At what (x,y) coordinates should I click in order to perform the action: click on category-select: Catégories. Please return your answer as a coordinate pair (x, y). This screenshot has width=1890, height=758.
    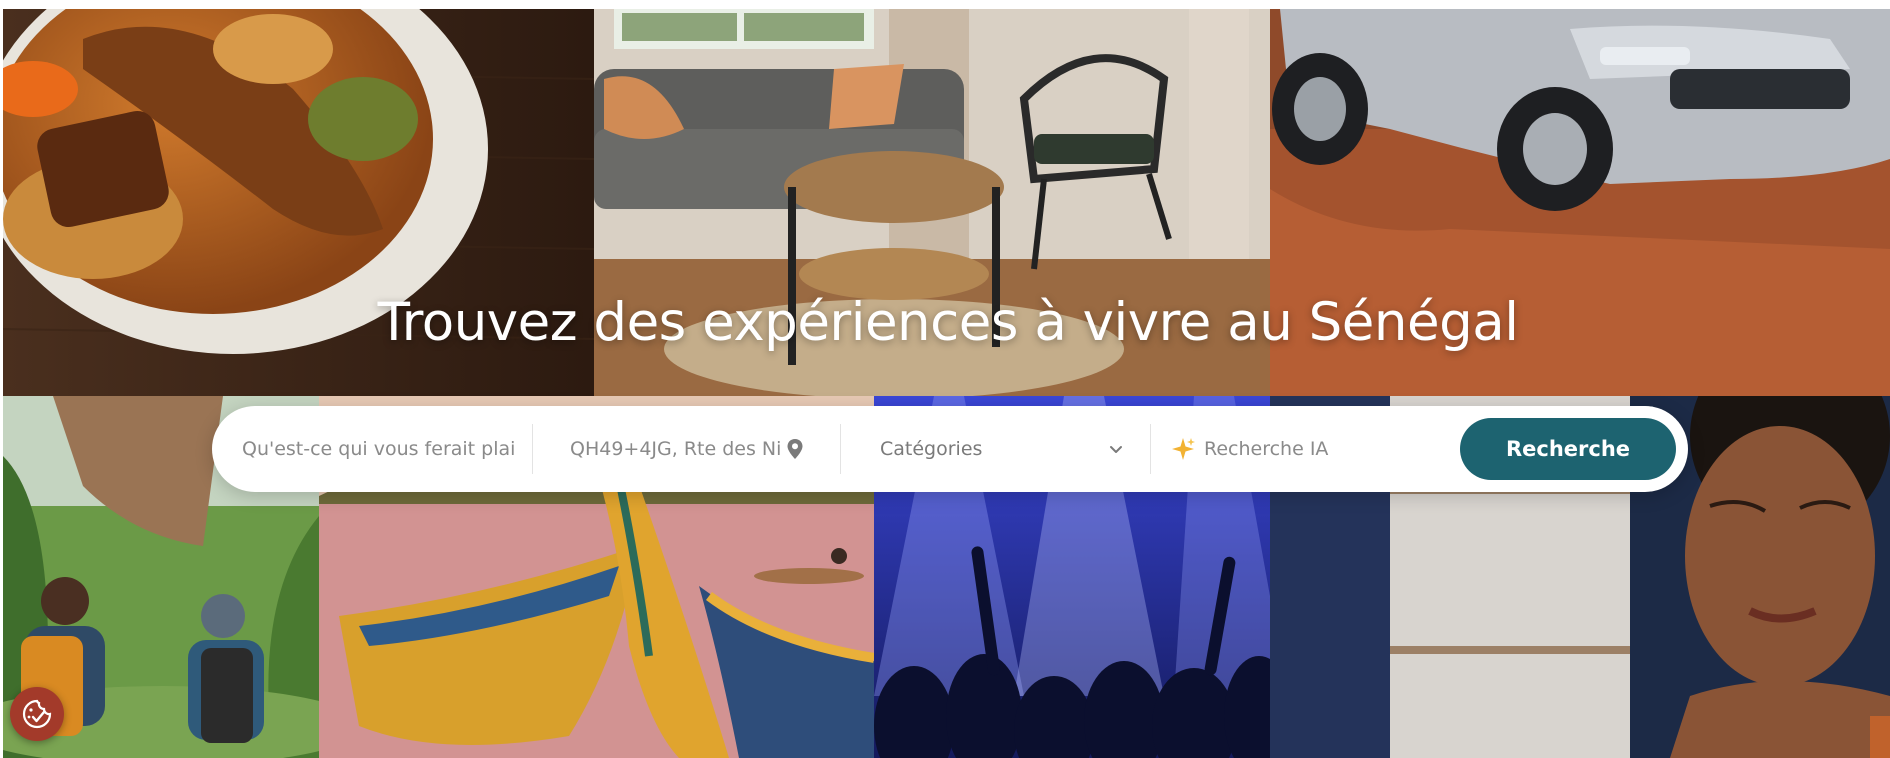
    Looking at the image, I should click on (995, 449).